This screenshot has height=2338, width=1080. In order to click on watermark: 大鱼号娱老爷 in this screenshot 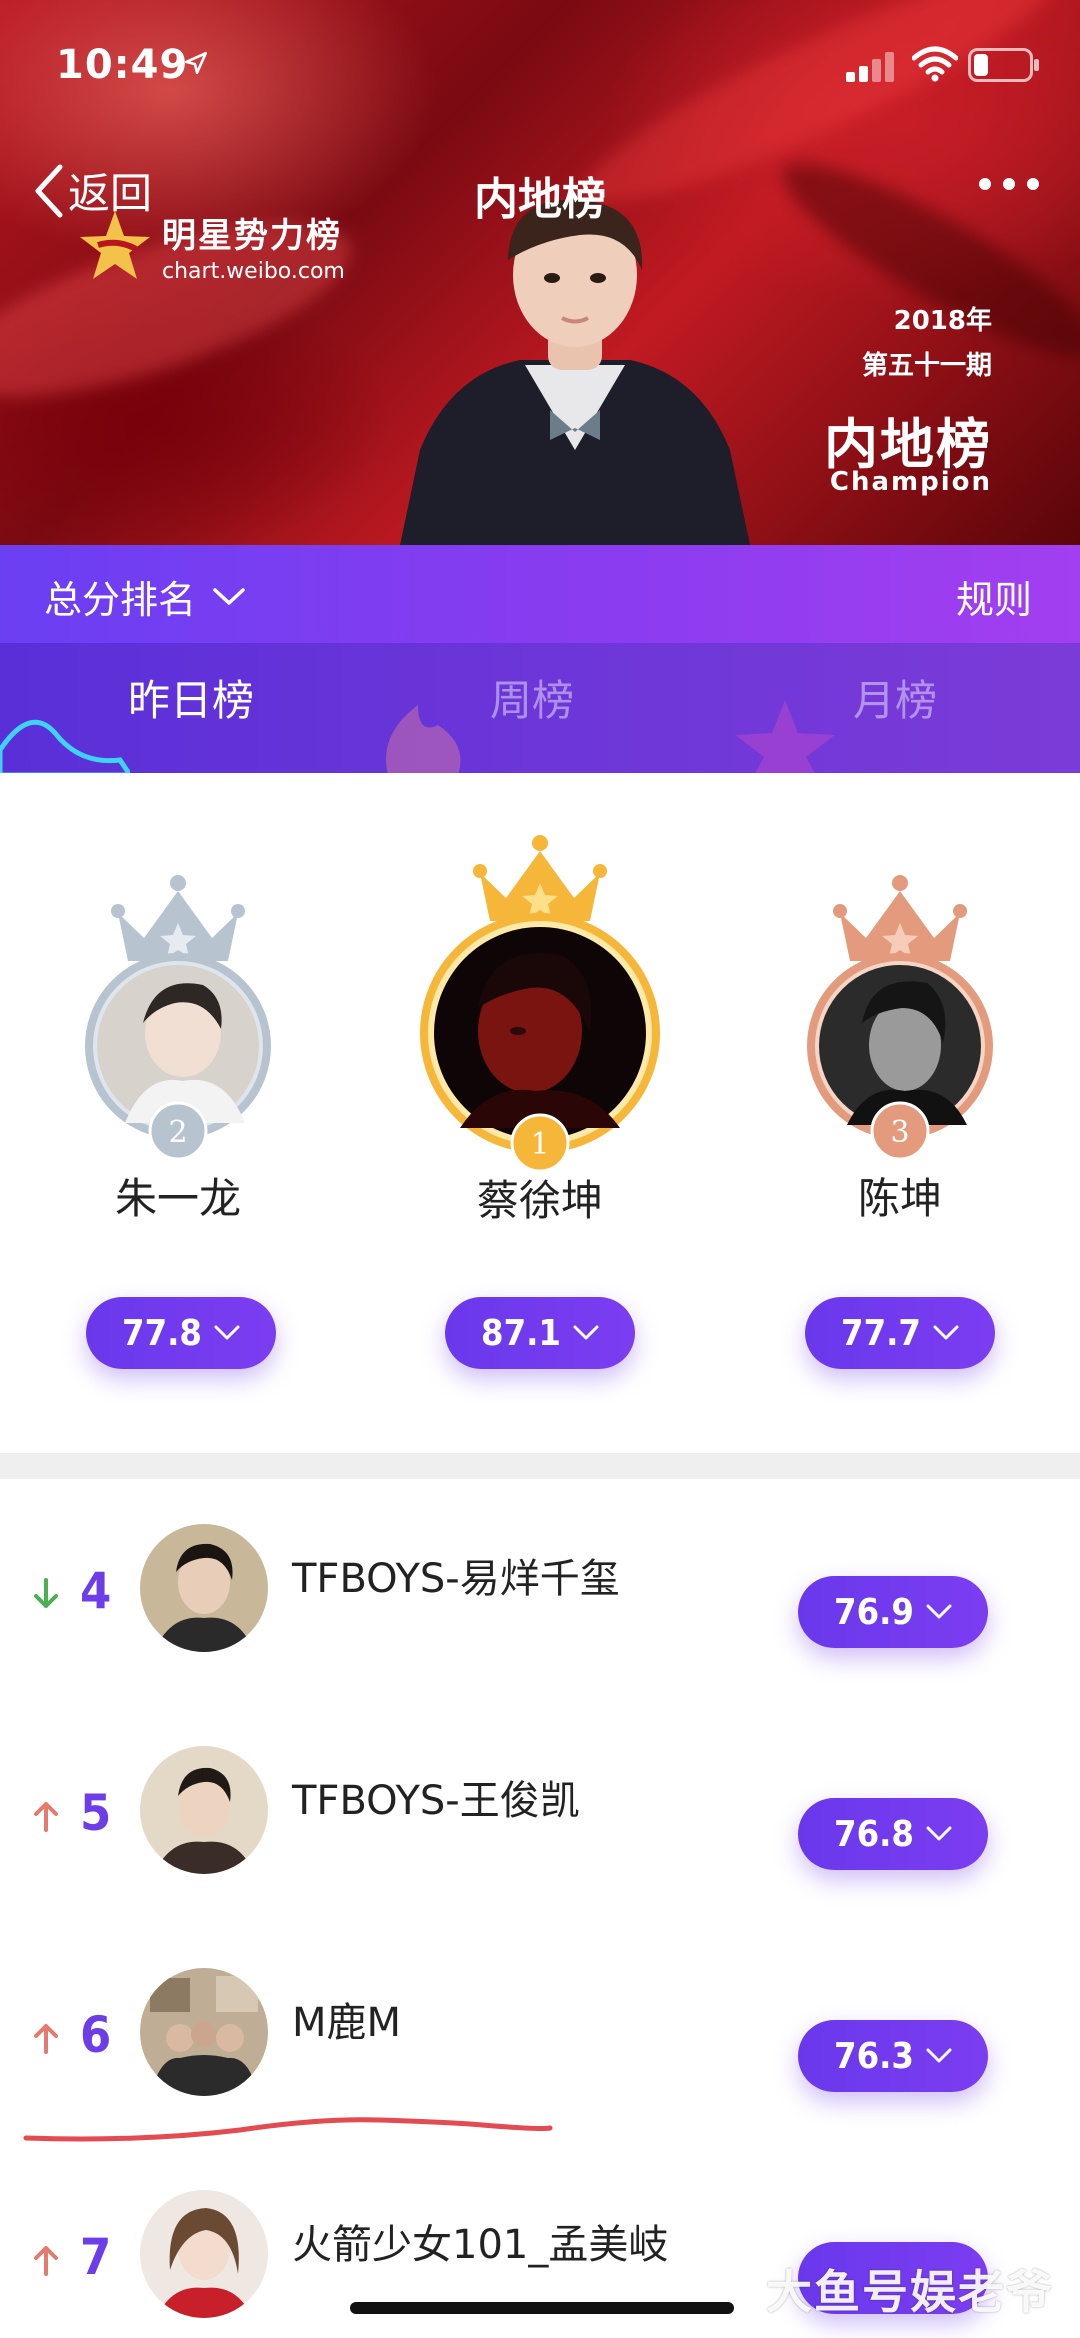, I will do `click(910, 2292)`.